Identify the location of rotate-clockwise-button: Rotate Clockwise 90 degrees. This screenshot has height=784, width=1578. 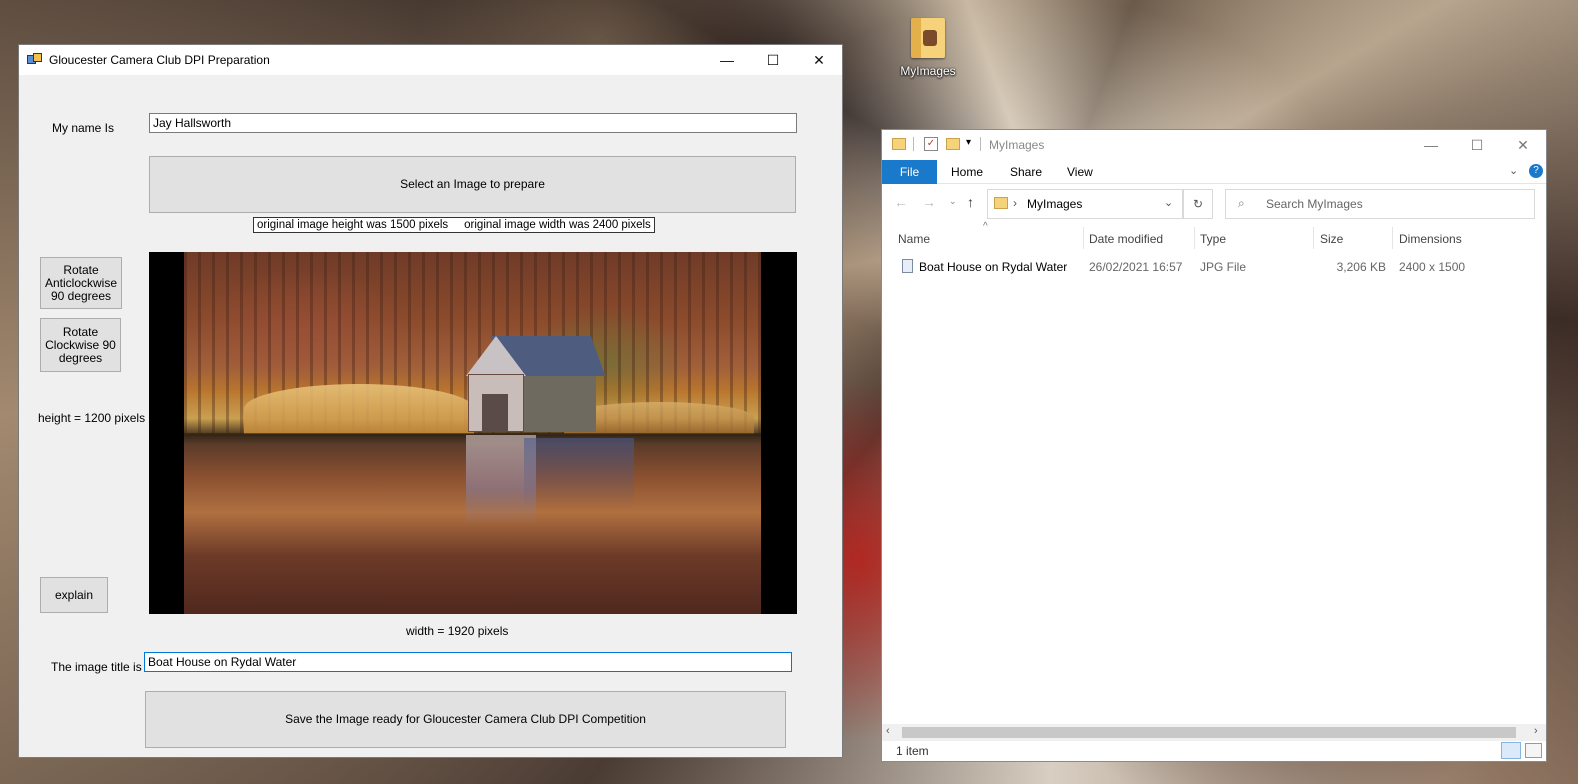
(80, 345).